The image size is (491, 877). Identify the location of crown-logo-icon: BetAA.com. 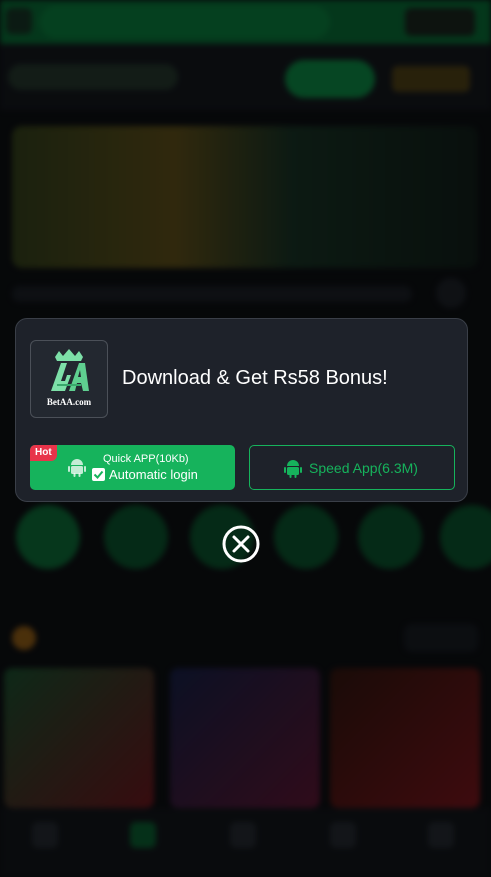
(69, 378).